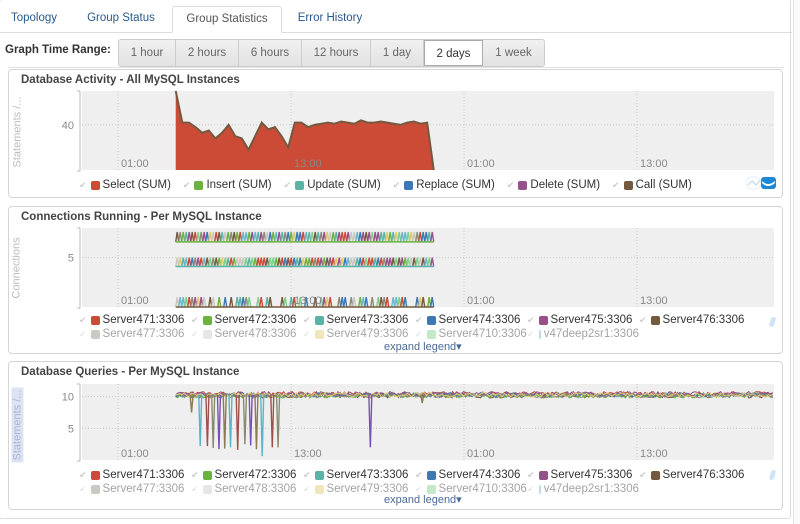 This screenshot has height=524, width=800. Describe the element at coordinates (330, 19) in the screenshot. I see `tab-error-history: Error History` at that location.